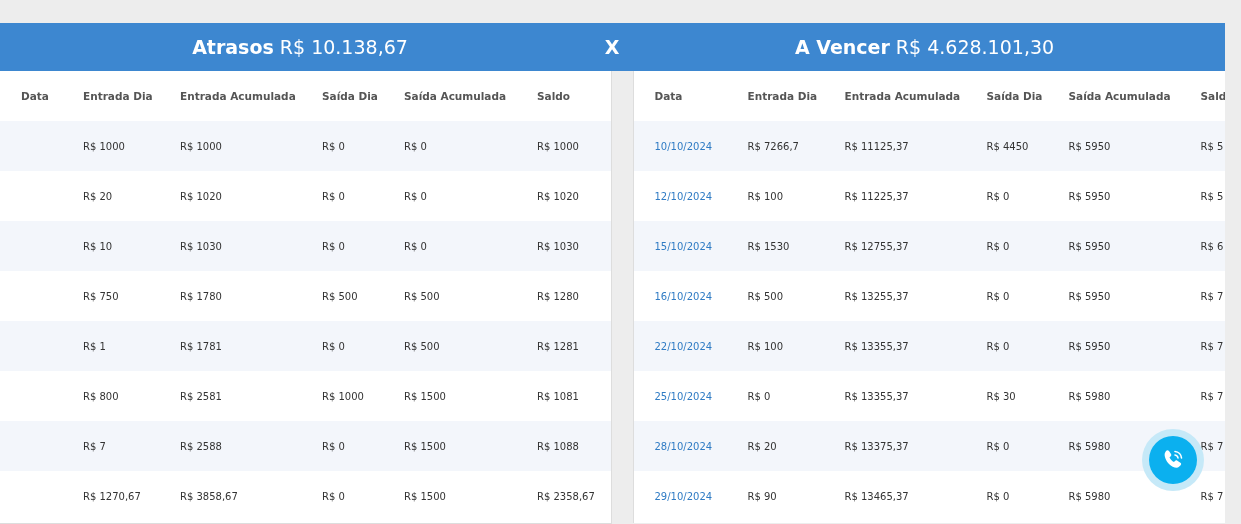 The image size is (1241, 524). Describe the element at coordinates (701, 196) in the screenshot. I see `date-link: 12/10/2024` at that location.